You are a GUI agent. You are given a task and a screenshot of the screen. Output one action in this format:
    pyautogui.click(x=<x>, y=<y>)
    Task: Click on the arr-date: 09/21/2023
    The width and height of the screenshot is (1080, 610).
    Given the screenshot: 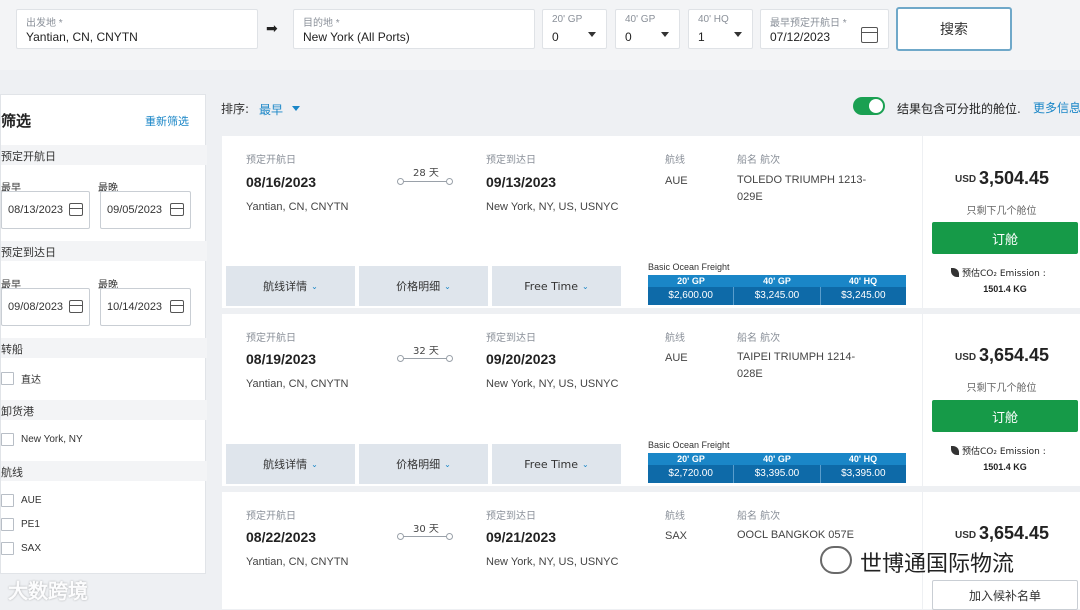 What is the action you would take?
    pyautogui.click(x=521, y=537)
    